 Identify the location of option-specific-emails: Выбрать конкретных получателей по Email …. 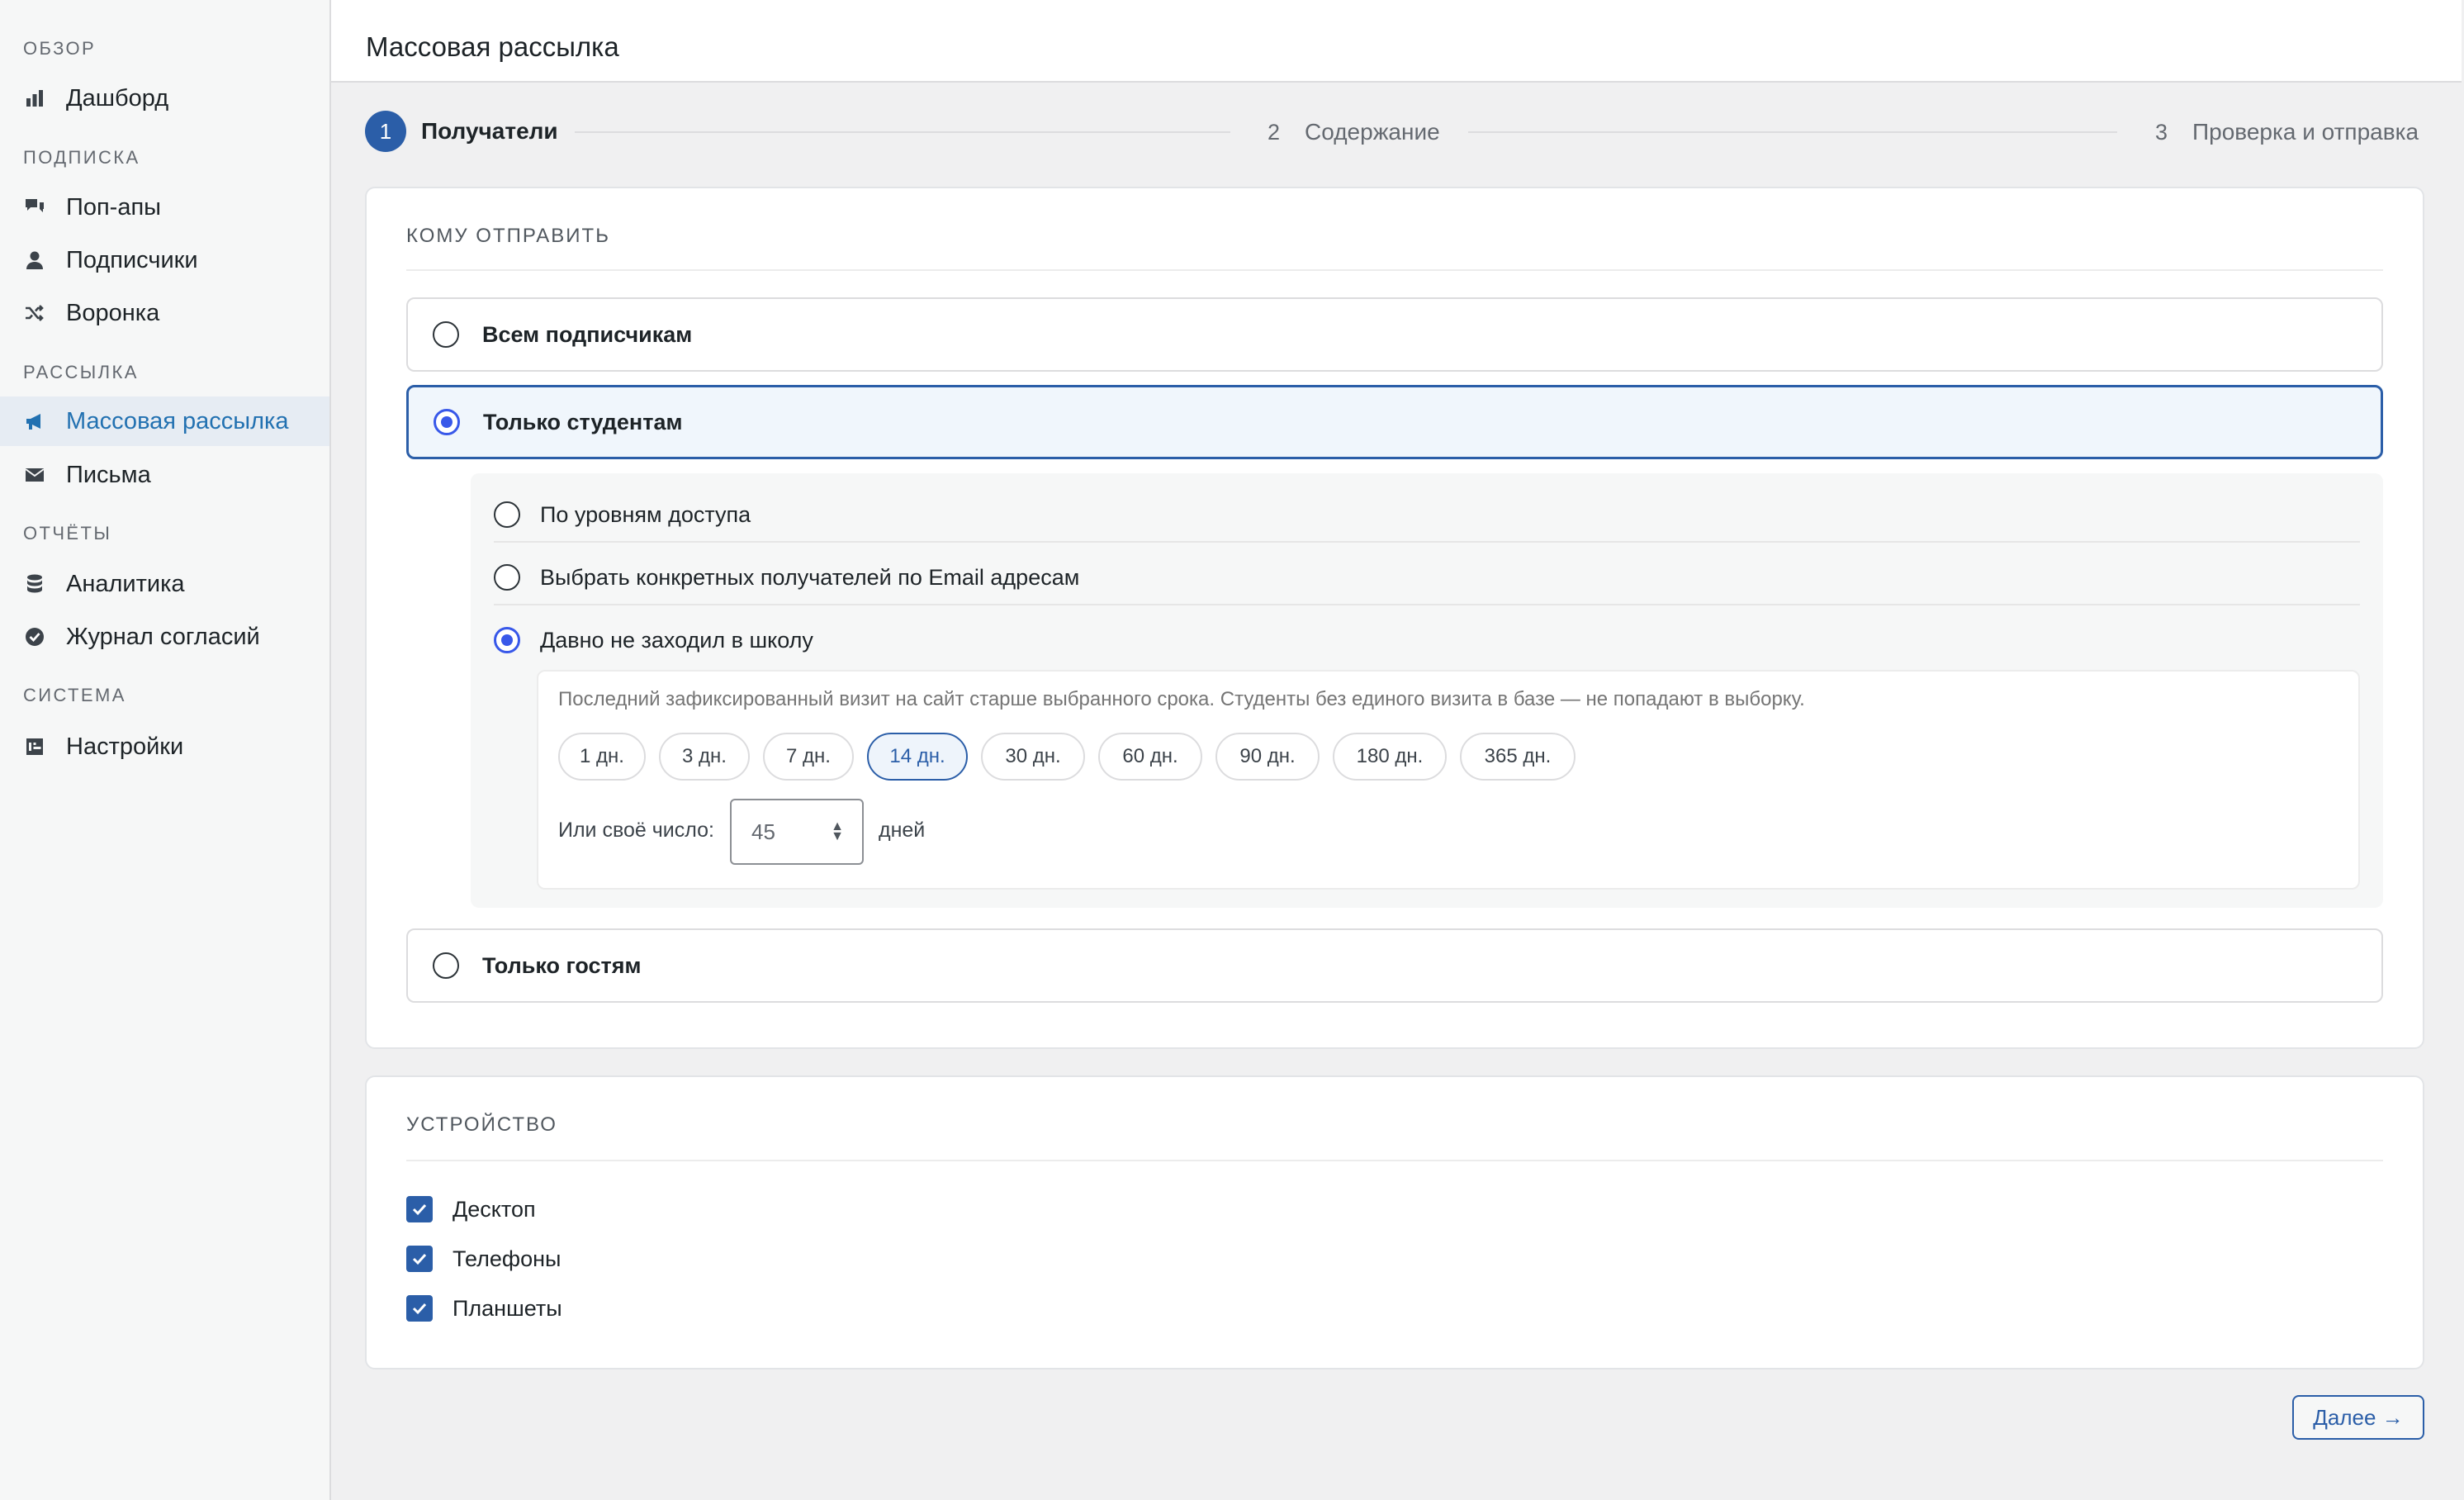
(1427, 577).